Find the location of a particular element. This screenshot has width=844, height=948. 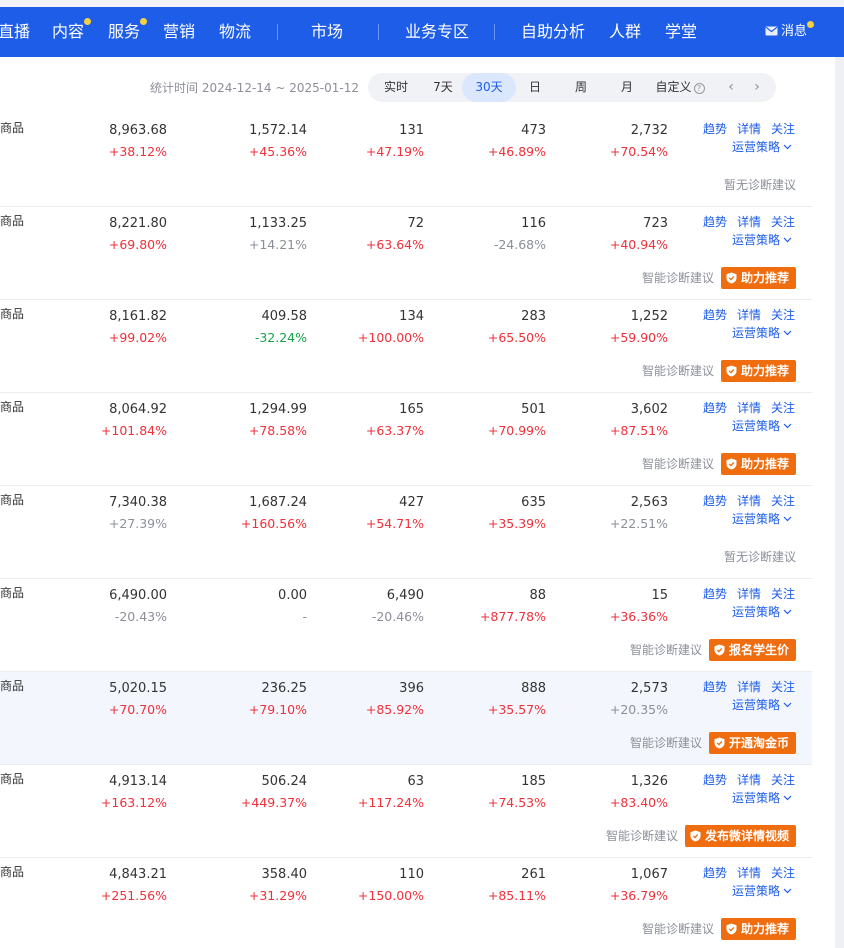

metric-change: +160.56% is located at coordinates (273, 523).